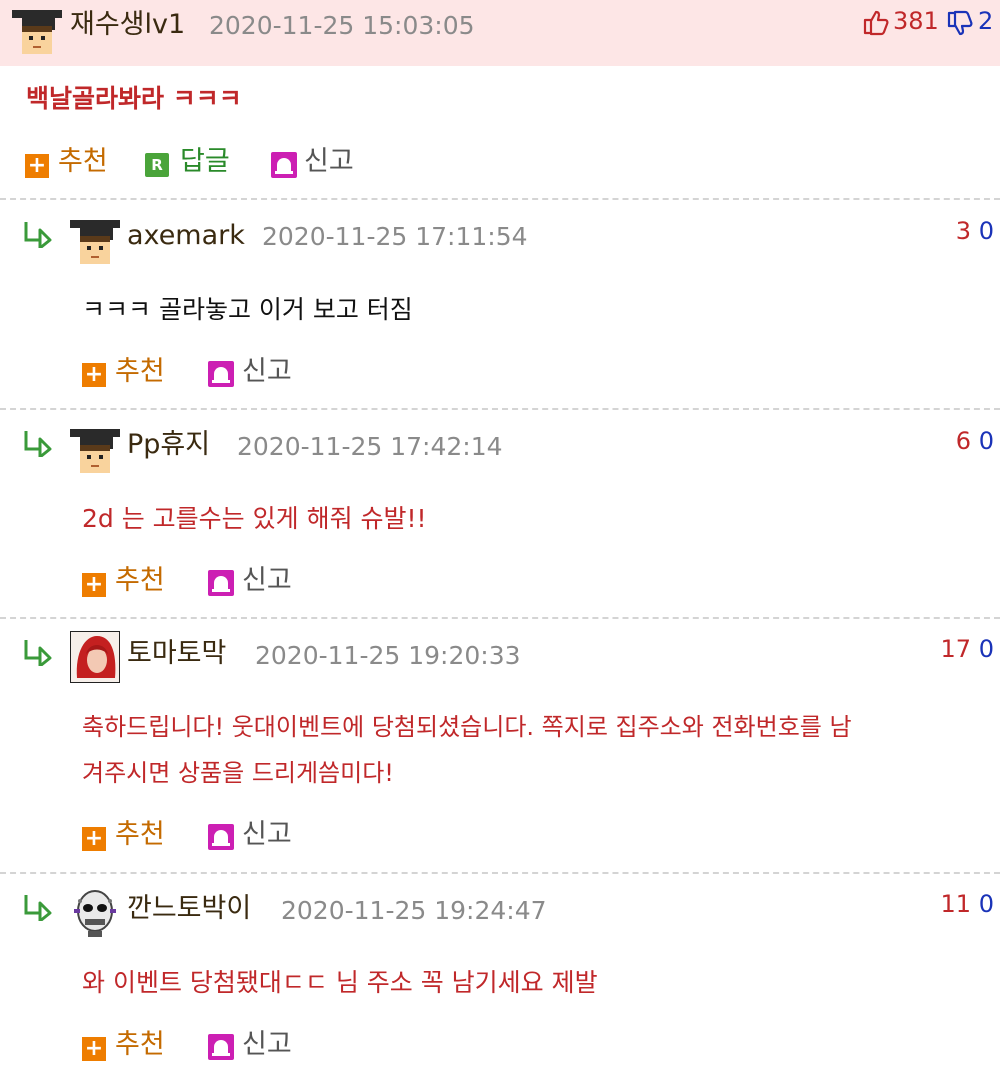 The height and width of the screenshot is (1068, 1000). I want to click on upvote-count: 6, so click(963, 441).